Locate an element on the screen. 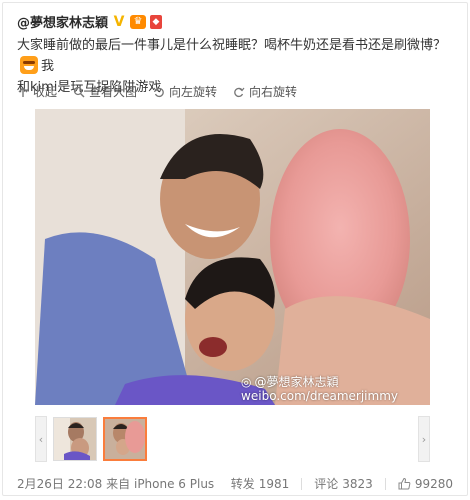 This screenshot has width=470, height=500. photo-watermark: ◎ @夢想家林志穎 weibo.com/dreamerjimmy is located at coordinates (319, 389).